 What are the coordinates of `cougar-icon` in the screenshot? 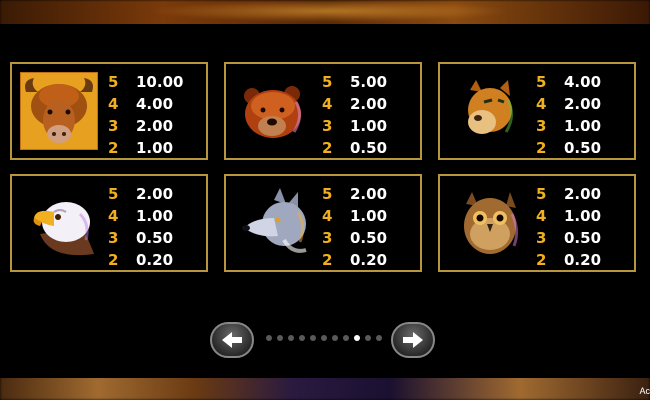 It's located at (487, 111).